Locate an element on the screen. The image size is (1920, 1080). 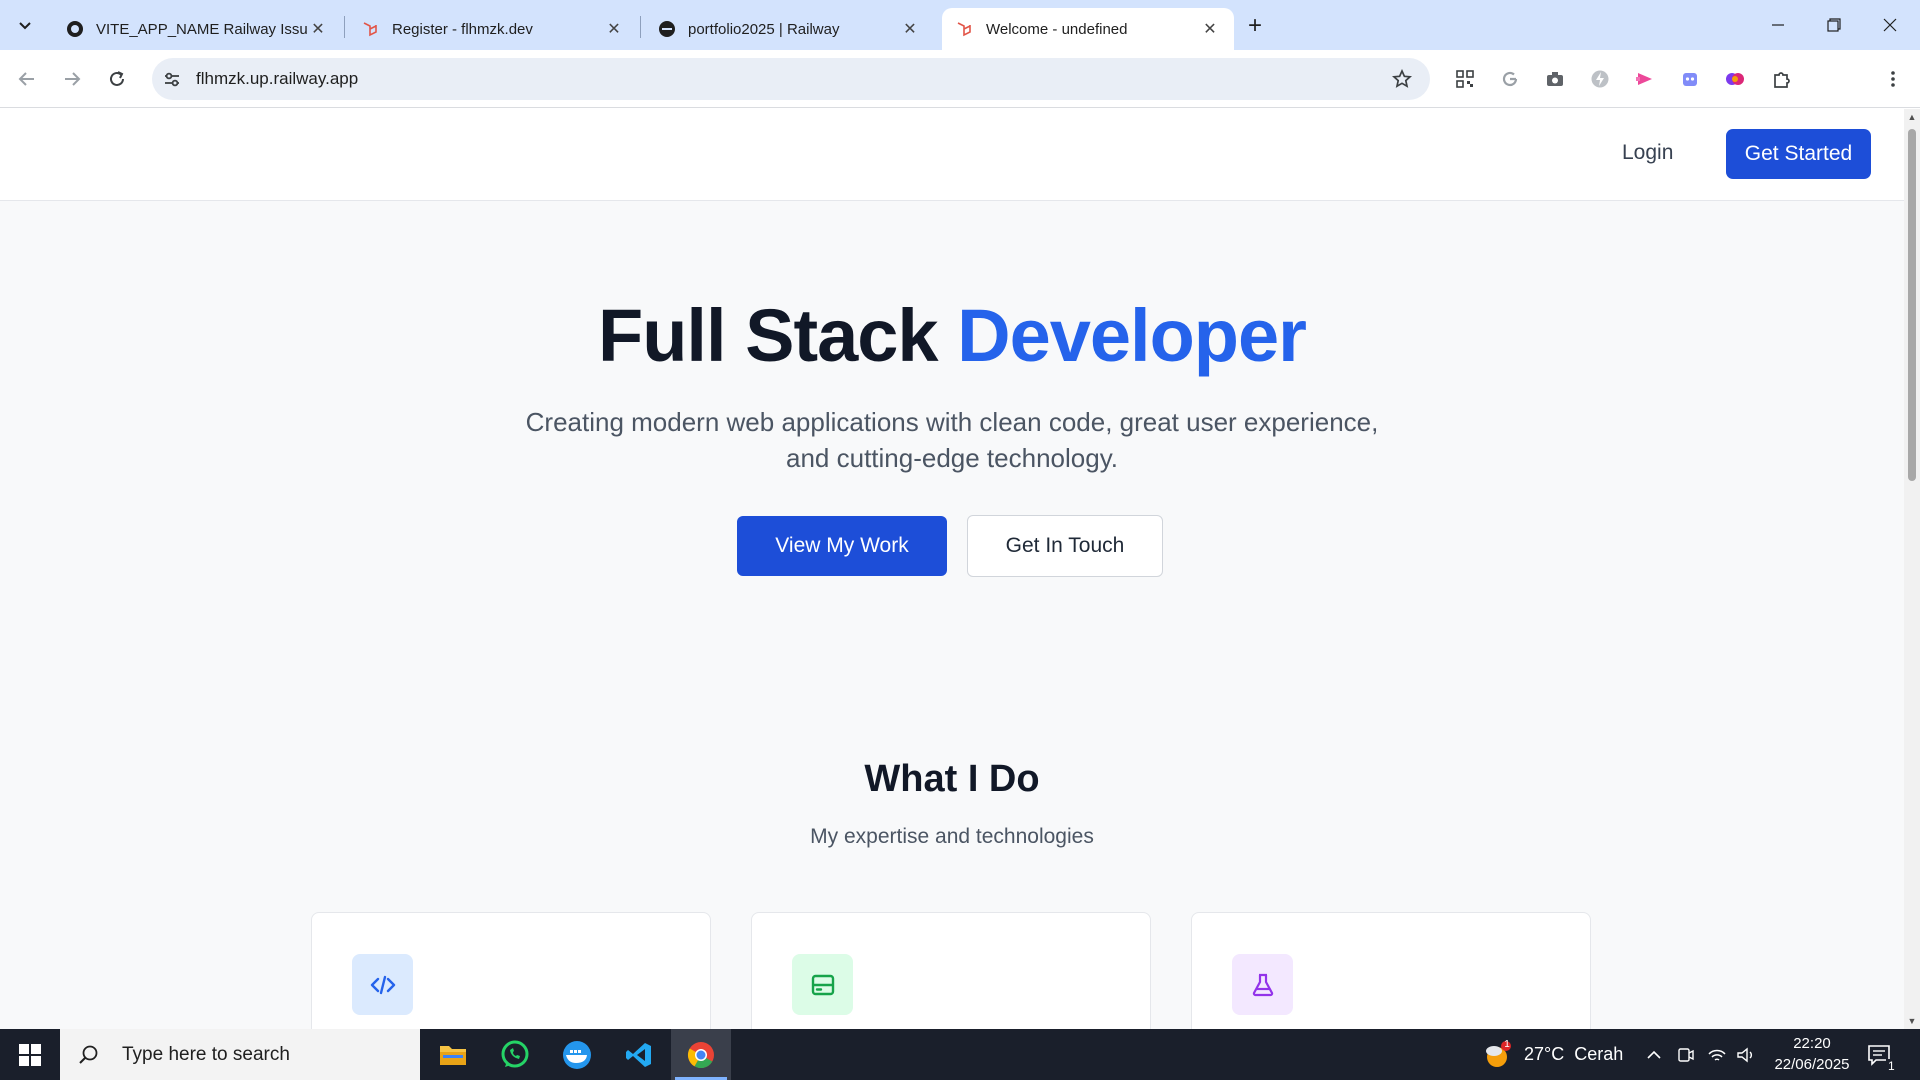
services-subtitle: My expertise and technologies is located at coordinates (952, 836).